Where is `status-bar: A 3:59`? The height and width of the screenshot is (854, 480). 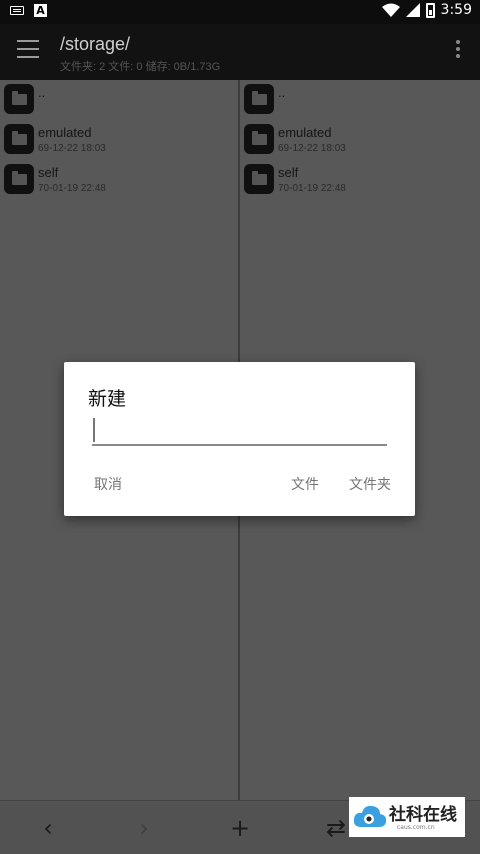 status-bar: A 3:59 is located at coordinates (240, 12).